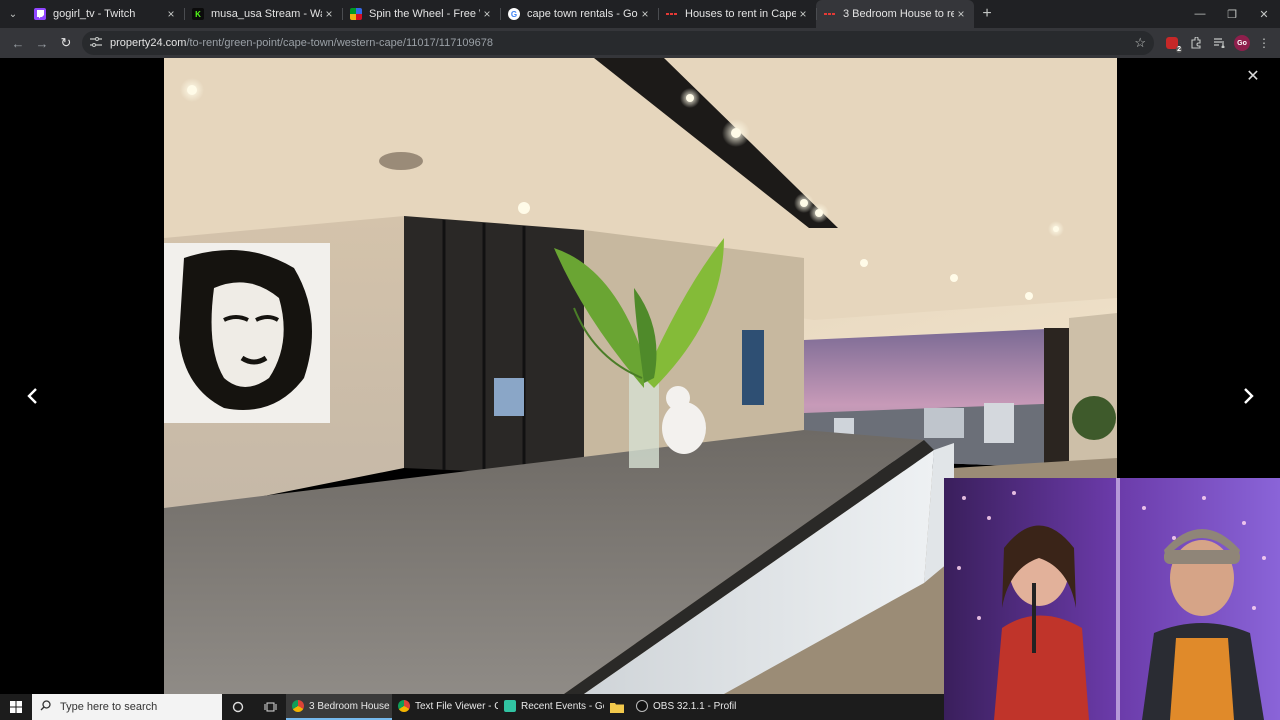  I want to click on close-window-icon: ✕, so click(1264, 14).